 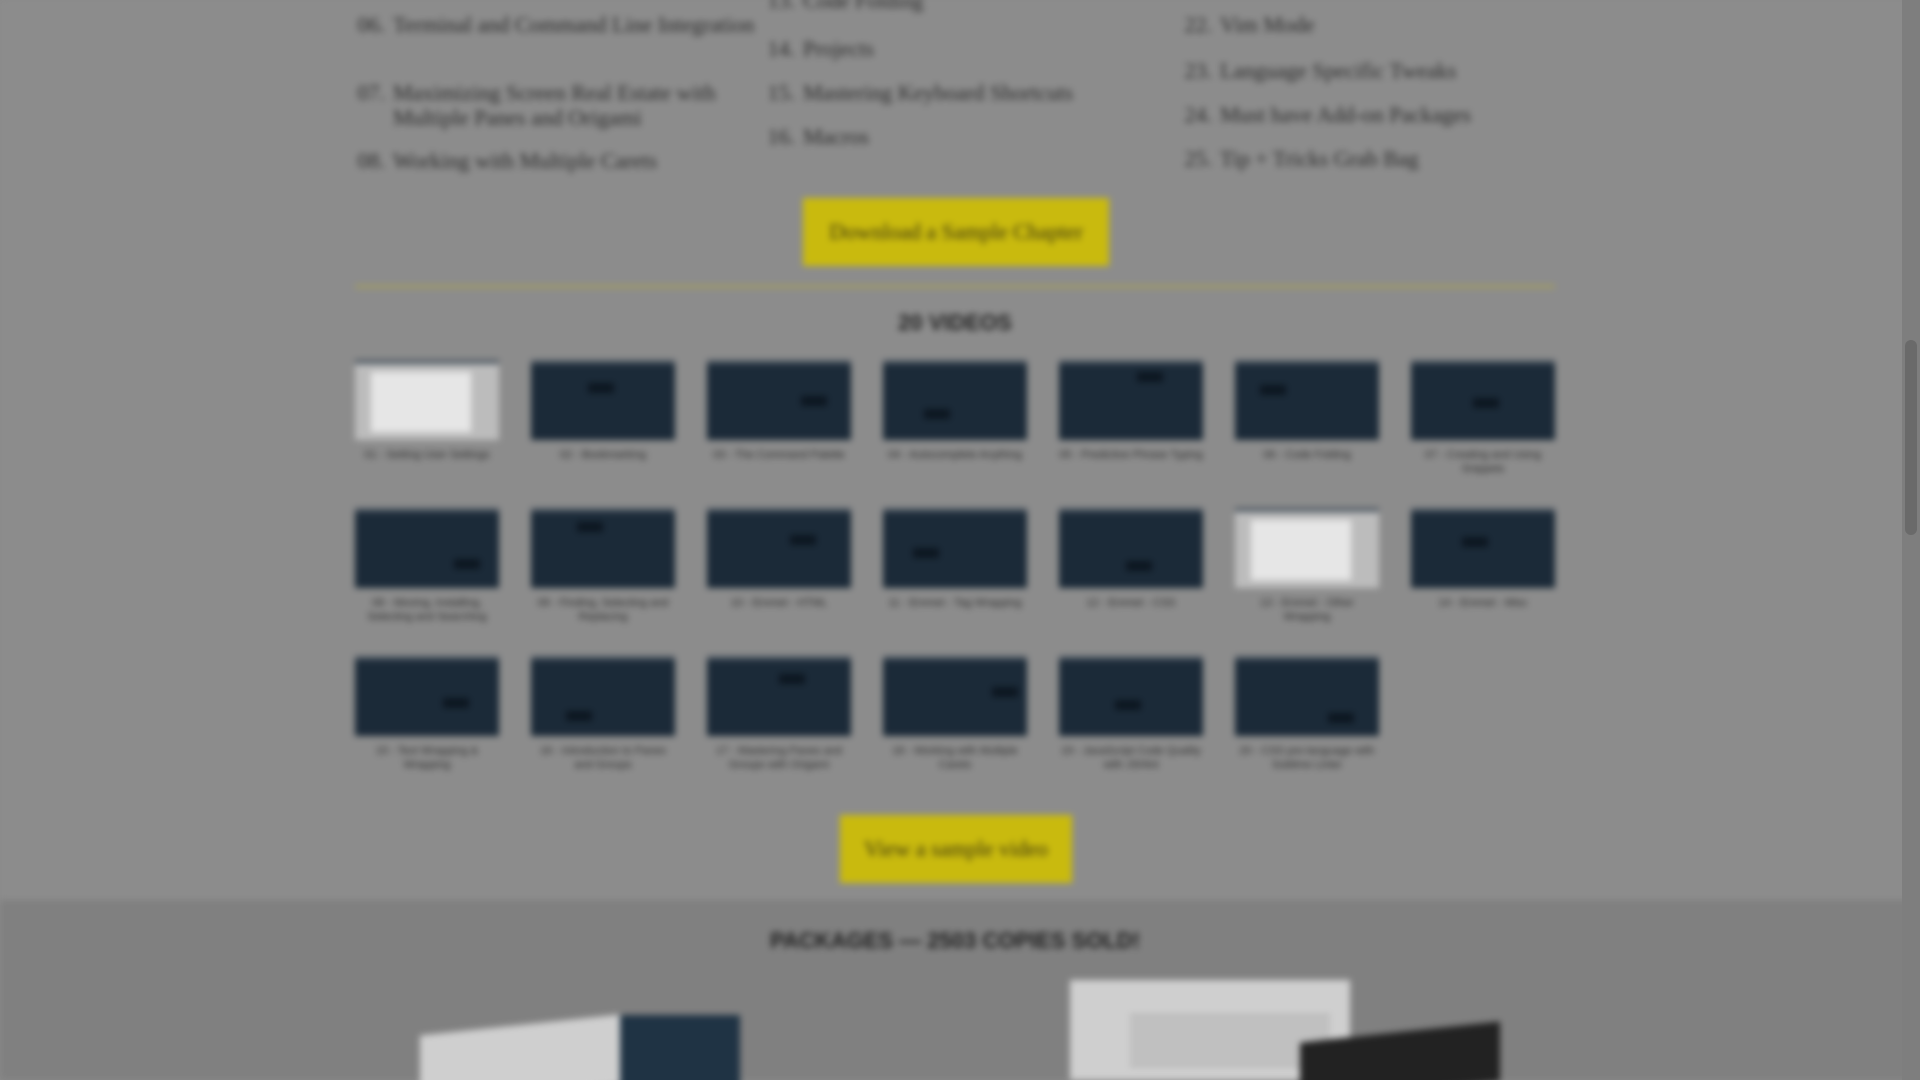 I want to click on video-label: 01 - Setting User Settings, so click(x=427, y=455).